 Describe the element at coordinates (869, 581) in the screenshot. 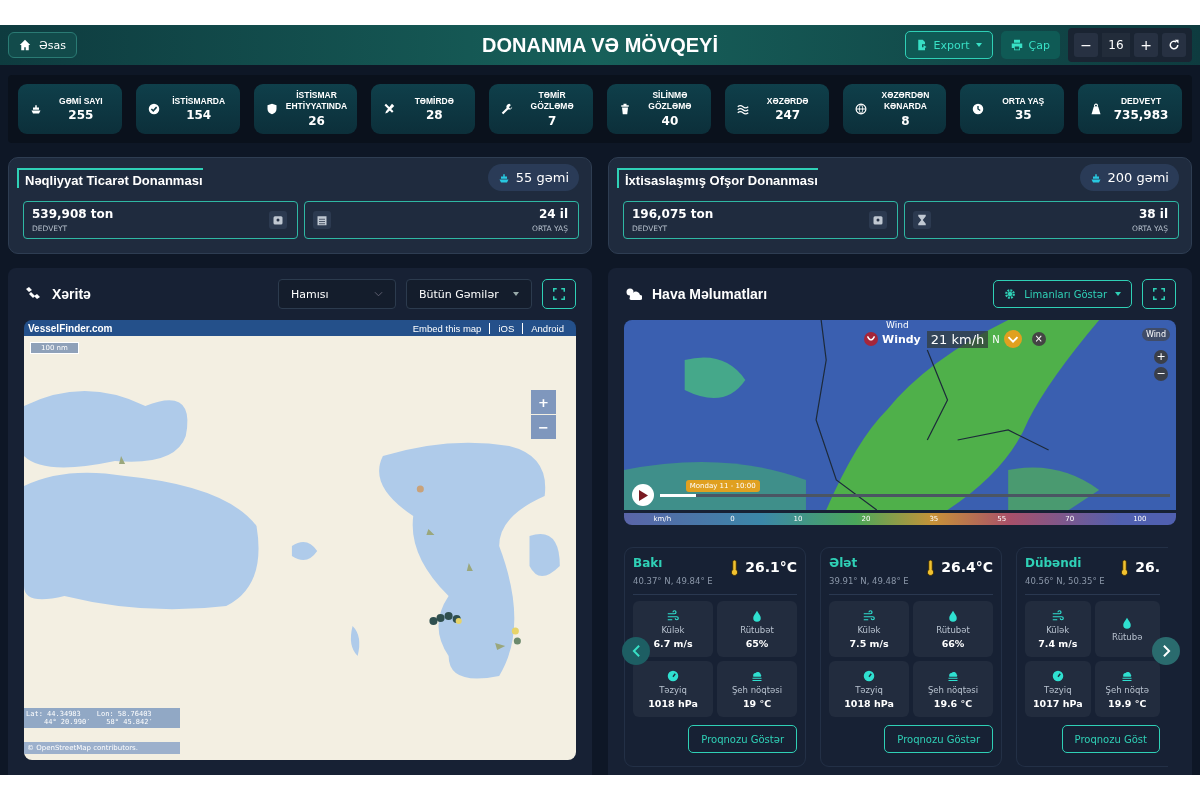

I see `station-coordinates: 39.91° N, 49.48° E` at that location.